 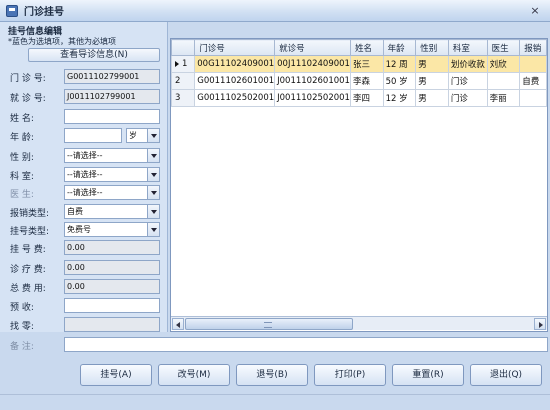 I want to click on title-bar: 门诊挂号 ×, so click(x=275, y=11).